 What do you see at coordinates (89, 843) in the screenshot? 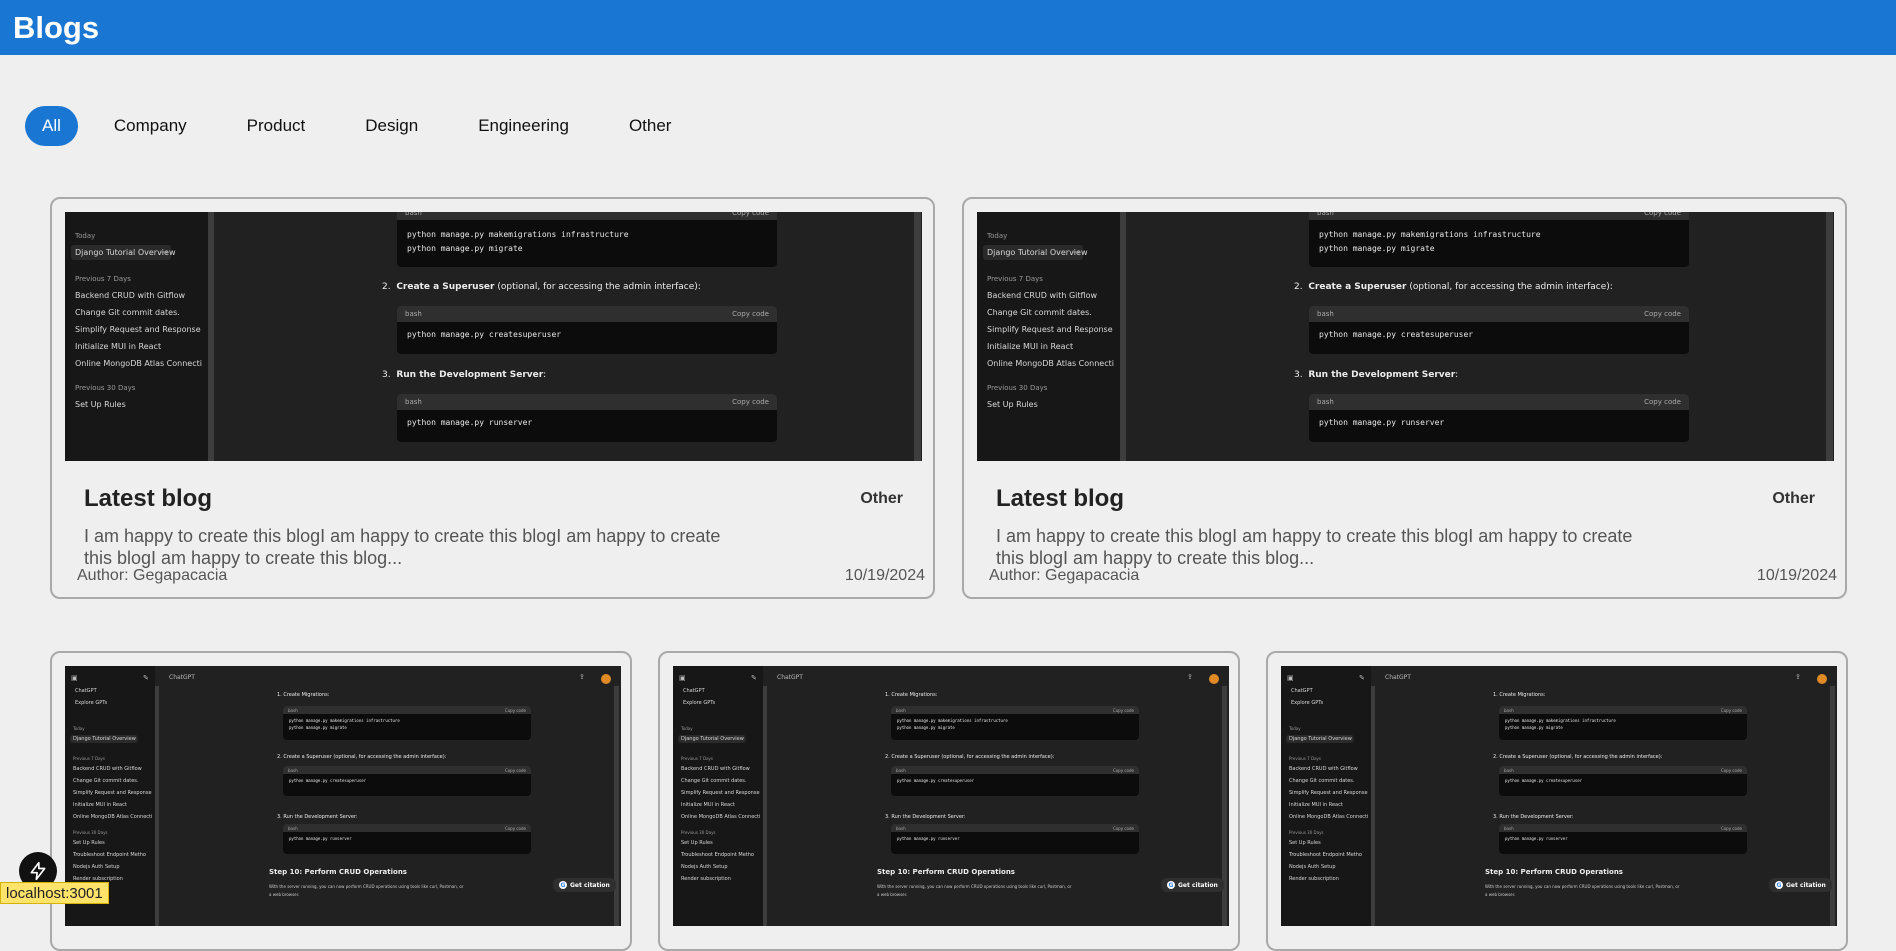
I see `thumb-sidebar-item: Set Up Rules` at bounding box center [89, 843].